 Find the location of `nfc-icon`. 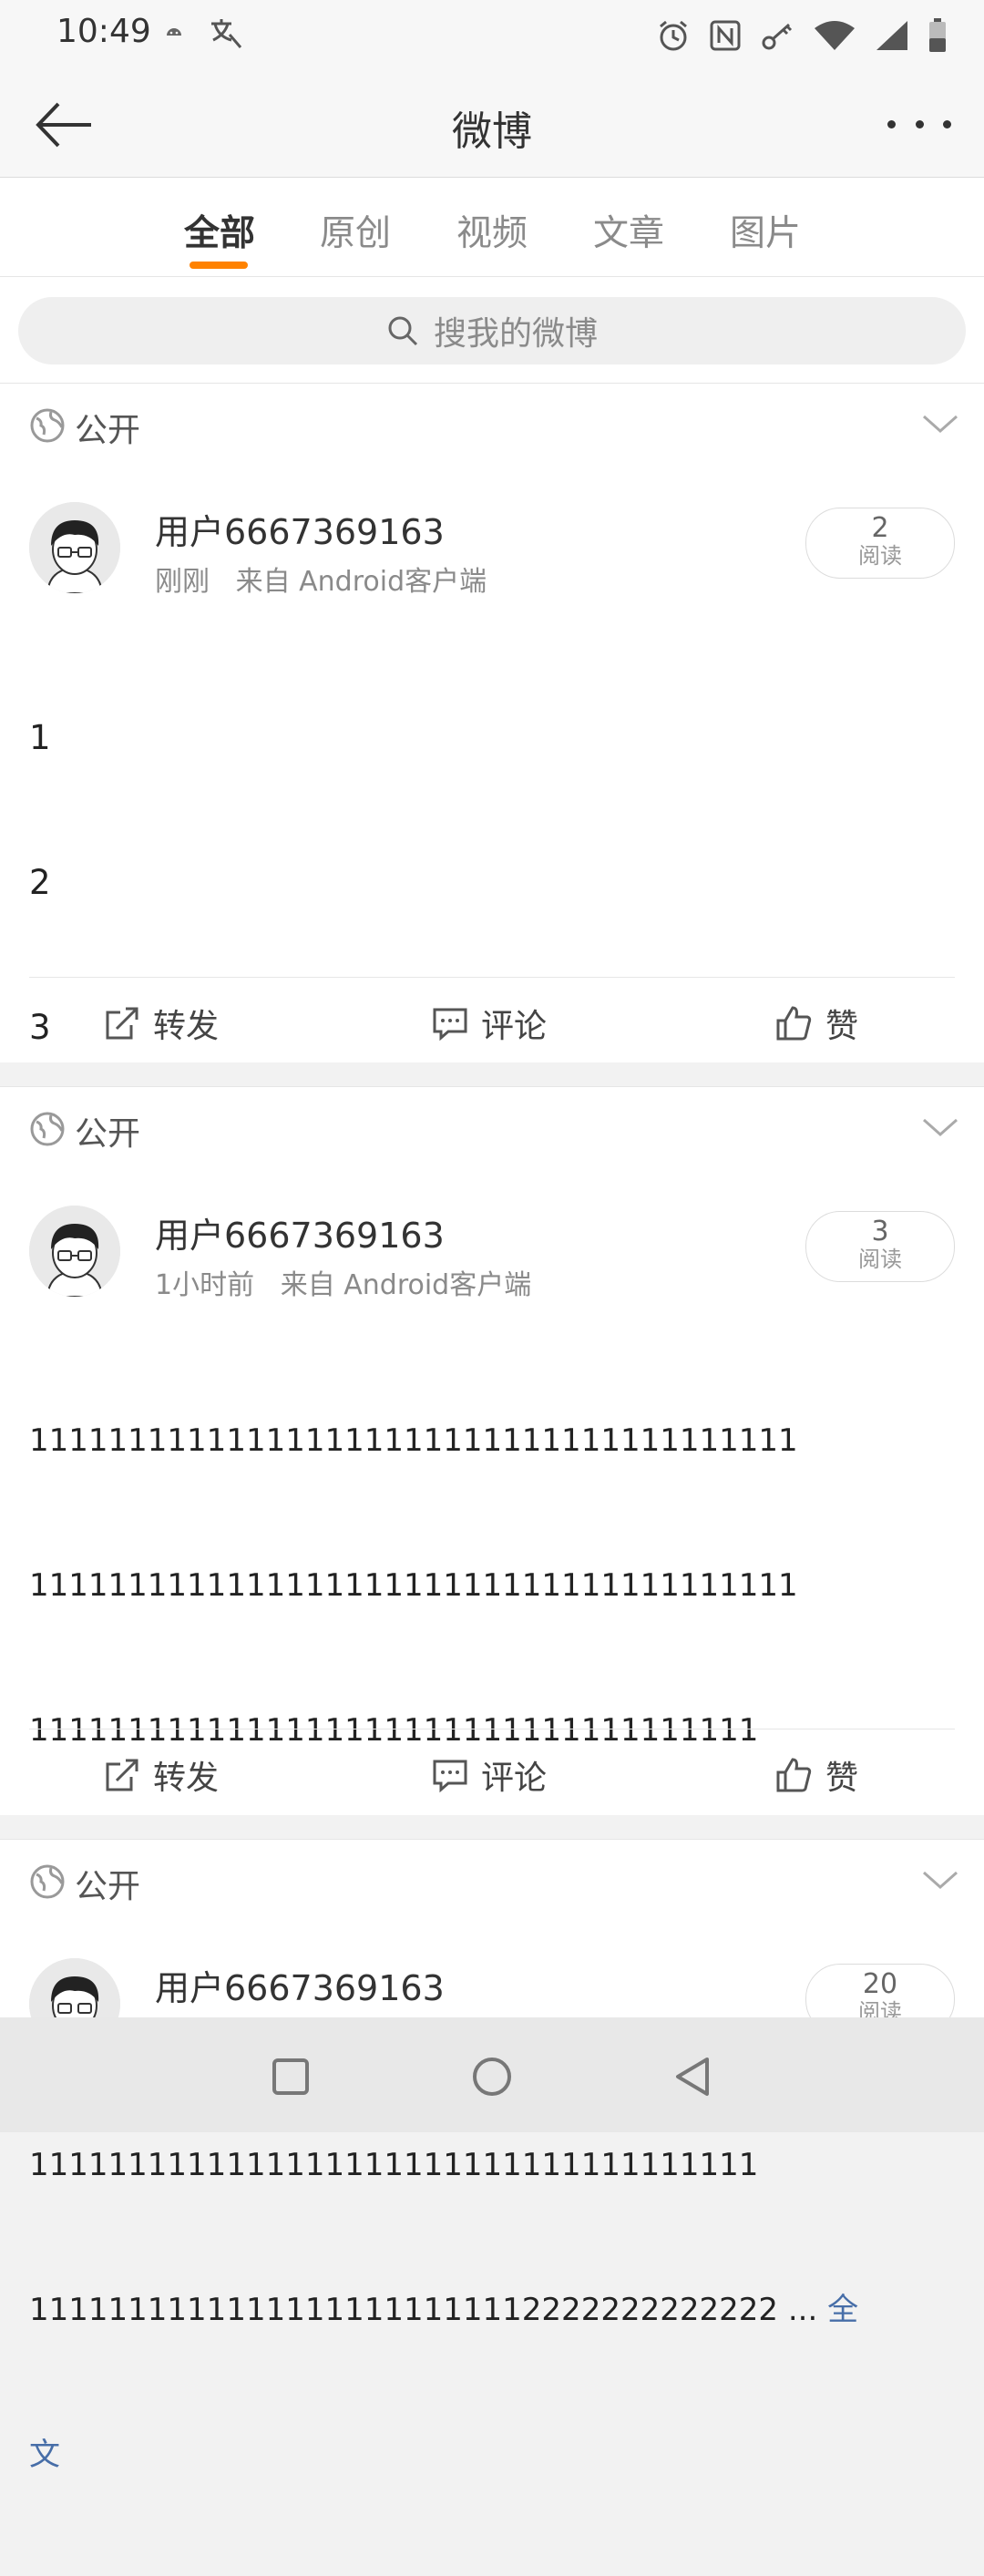

nfc-icon is located at coordinates (726, 36).